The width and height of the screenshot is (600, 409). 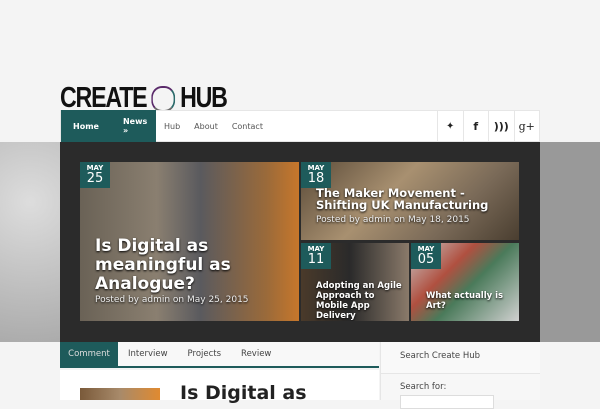 What do you see at coordinates (393, 220) in the screenshot?
I see `slide-meta: Posted by admin on May 18, 2015` at bounding box center [393, 220].